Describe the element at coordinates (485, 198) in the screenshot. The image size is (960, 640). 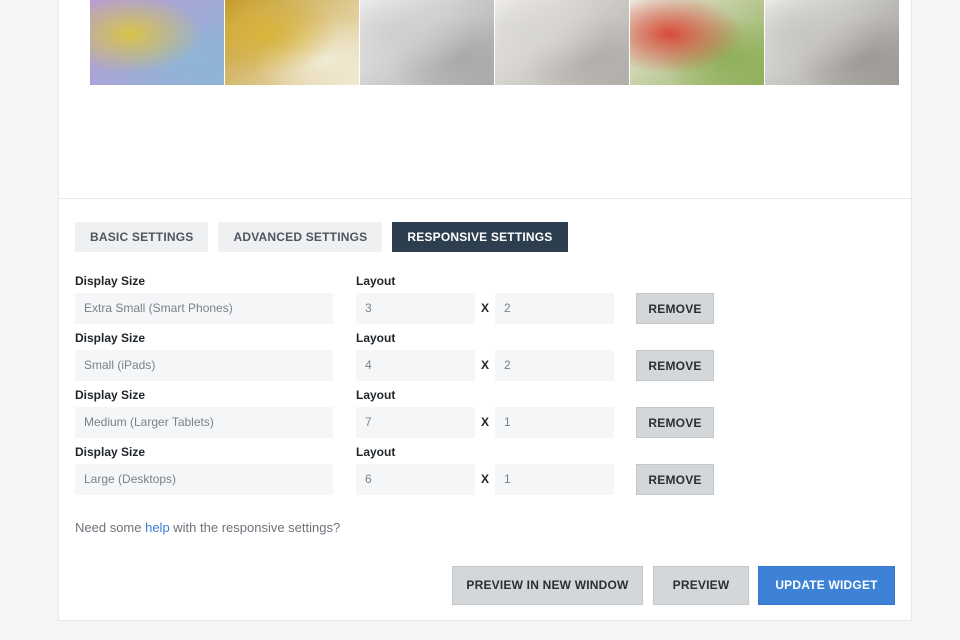
I see `section-divider` at that location.